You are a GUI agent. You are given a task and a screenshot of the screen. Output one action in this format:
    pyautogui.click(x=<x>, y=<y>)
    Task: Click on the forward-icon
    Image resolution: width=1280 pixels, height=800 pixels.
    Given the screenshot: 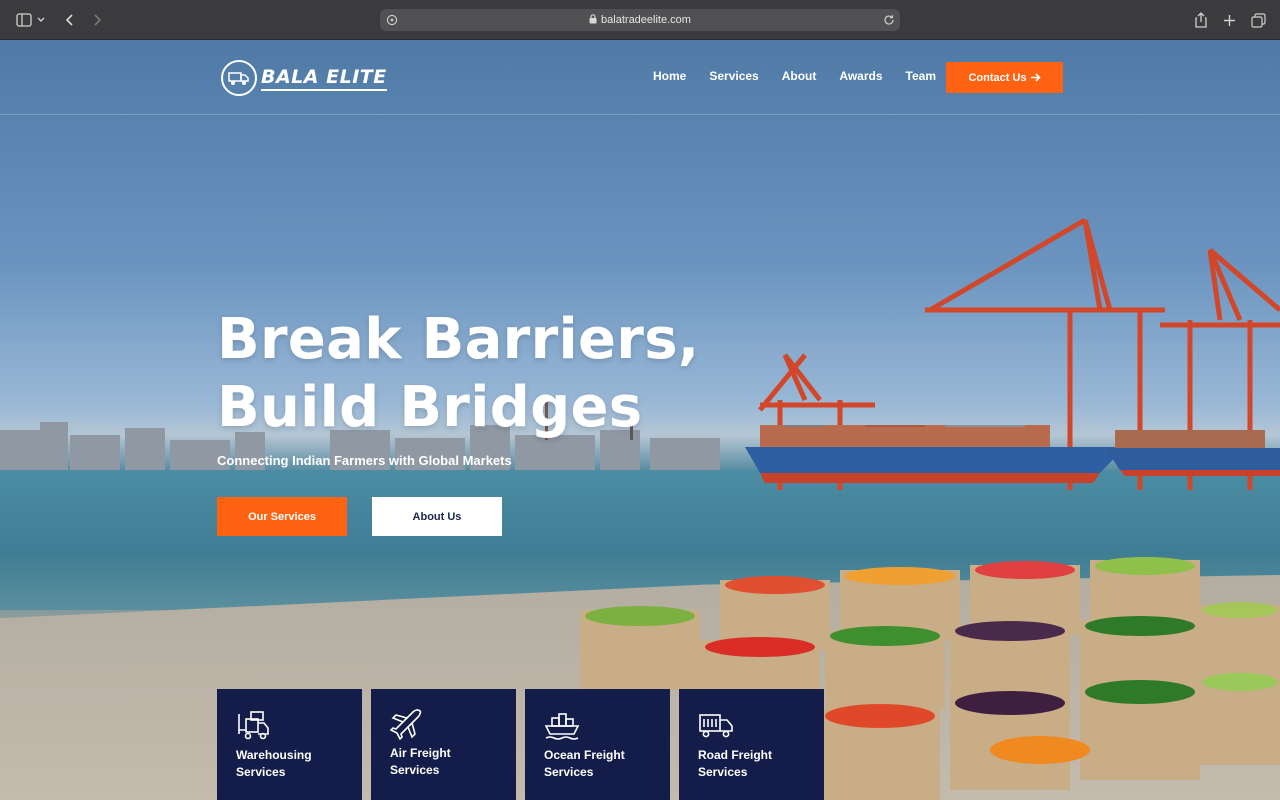 What is the action you would take?
    pyautogui.click(x=97, y=20)
    